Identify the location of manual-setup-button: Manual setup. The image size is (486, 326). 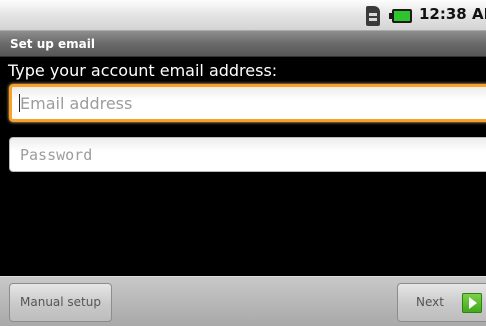
(60, 302).